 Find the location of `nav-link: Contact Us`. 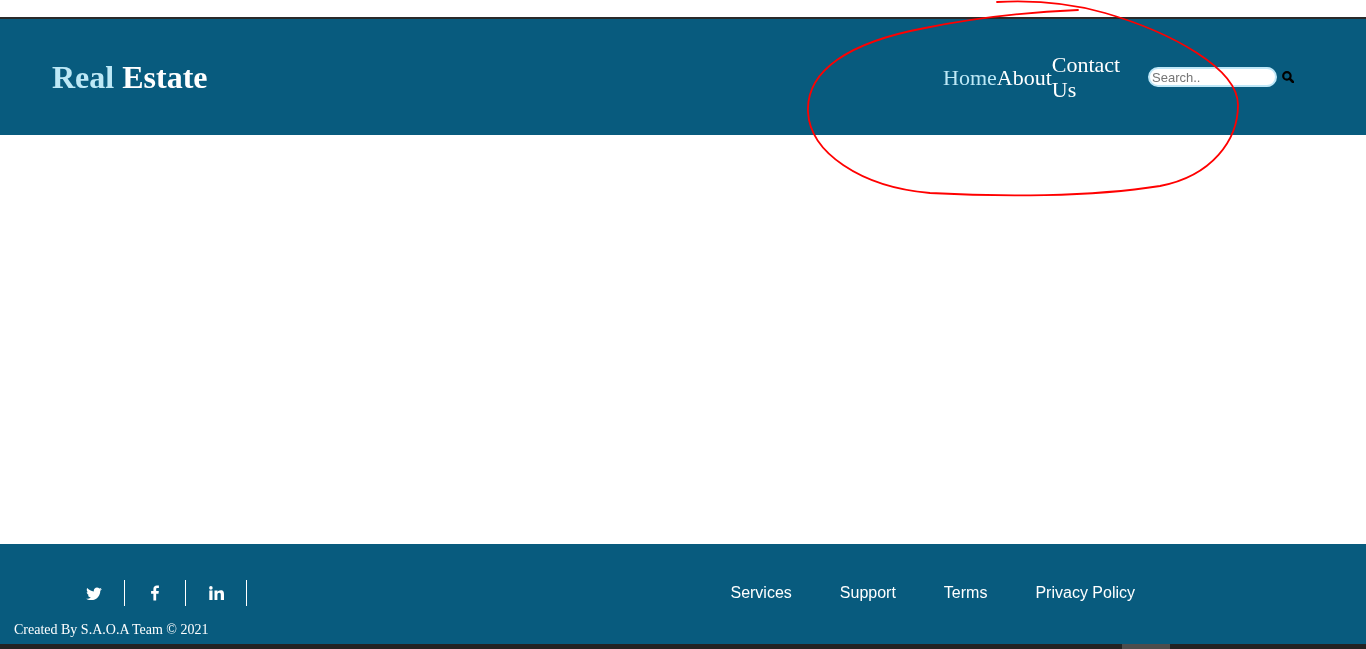

nav-link: Contact Us is located at coordinates (1087, 77).